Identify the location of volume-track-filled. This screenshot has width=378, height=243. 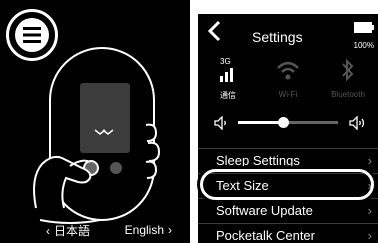
(260, 122).